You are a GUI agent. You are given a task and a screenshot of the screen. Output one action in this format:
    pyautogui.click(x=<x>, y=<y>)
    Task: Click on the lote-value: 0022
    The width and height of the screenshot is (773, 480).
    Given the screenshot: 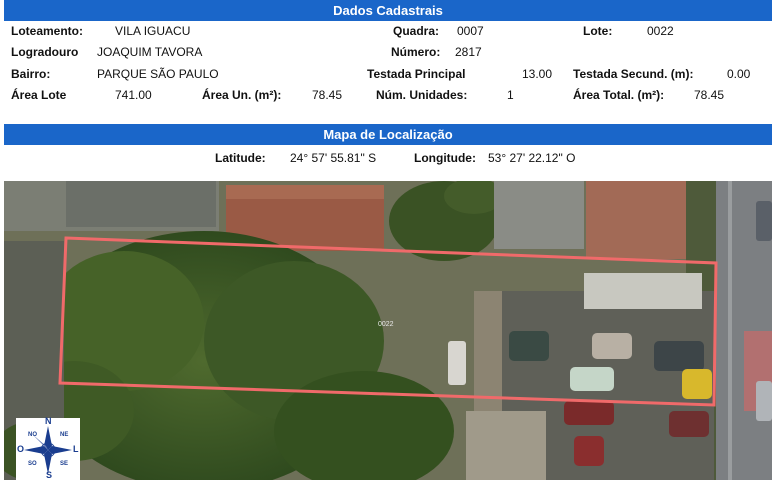 What is the action you would take?
    pyautogui.click(x=660, y=31)
    